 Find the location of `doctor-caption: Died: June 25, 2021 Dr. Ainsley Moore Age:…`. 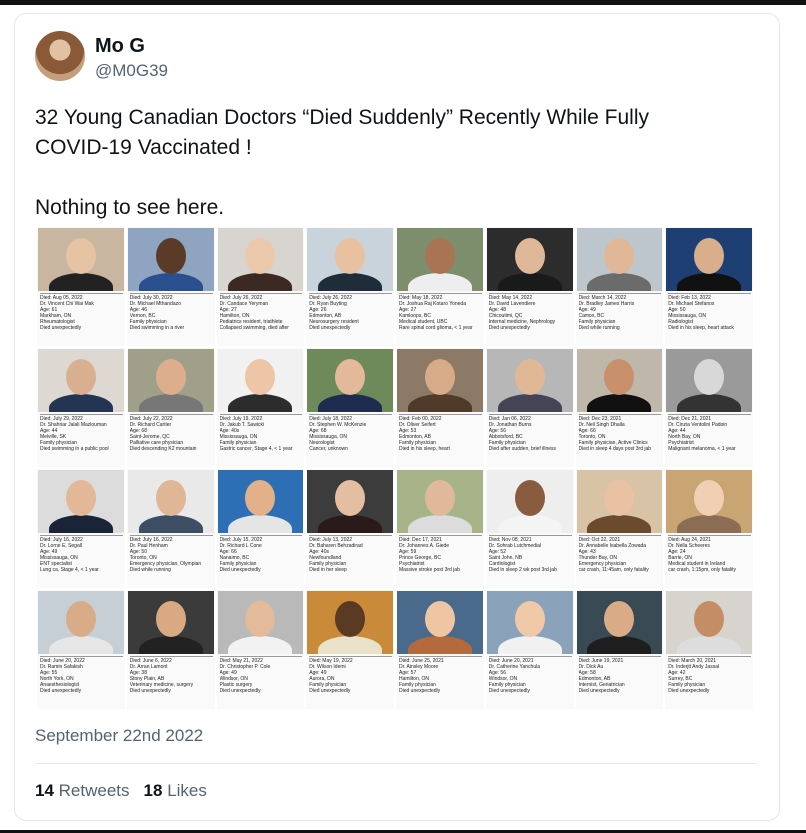

doctor-caption: Died: June 25, 2021 Dr. Ainsley Moore Age:… is located at coordinates (440, 675).